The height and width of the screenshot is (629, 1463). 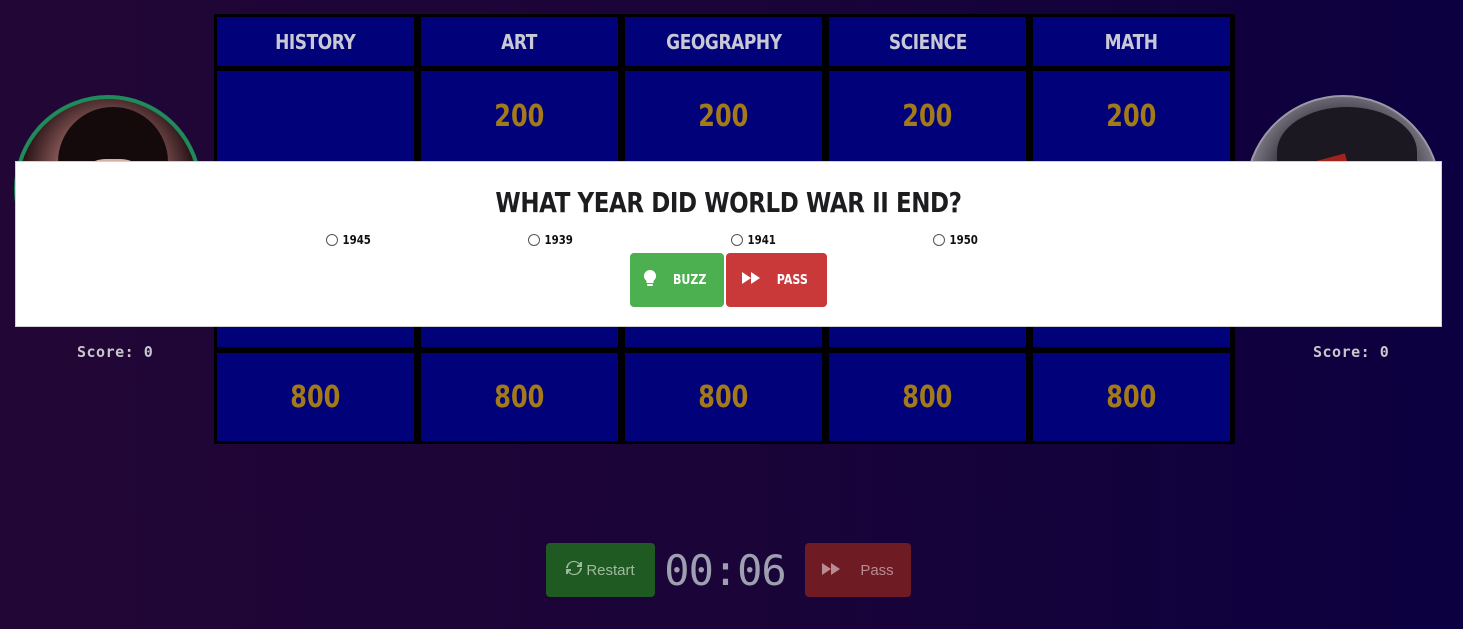 What do you see at coordinates (1131, 116) in the screenshot?
I see `tile-math-200: 200` at bounding box center [1131, 116].